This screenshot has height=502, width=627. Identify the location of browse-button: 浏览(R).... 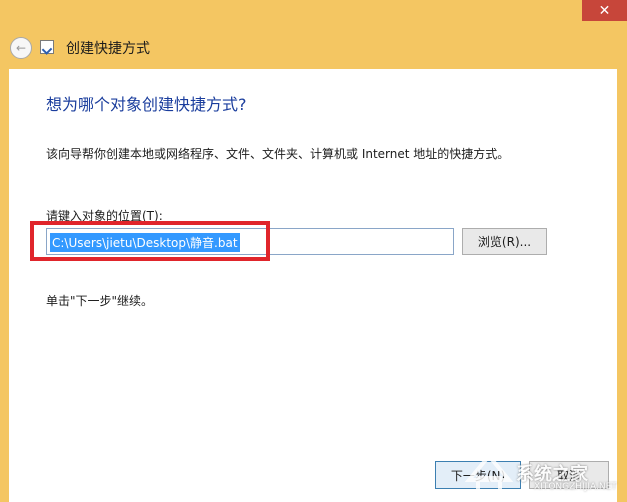
(504, 241).